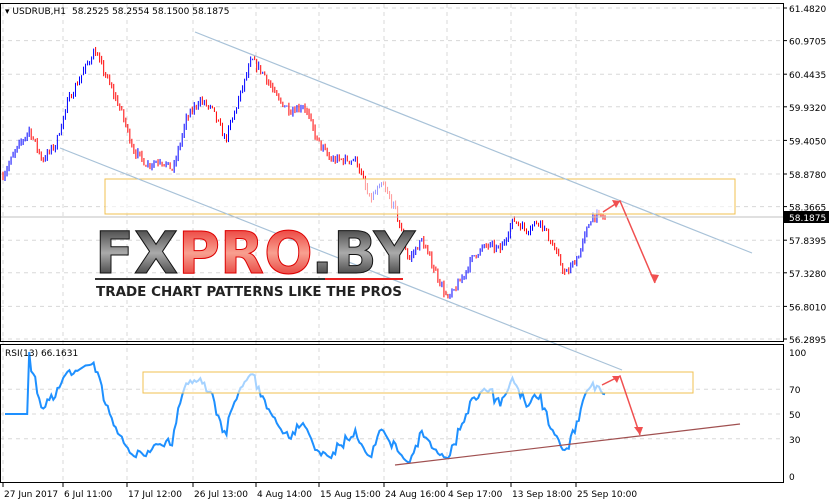 The image size is (829, 504). I want to click on time-tick-label: 15 Aug 15:00, so click(350, 495).